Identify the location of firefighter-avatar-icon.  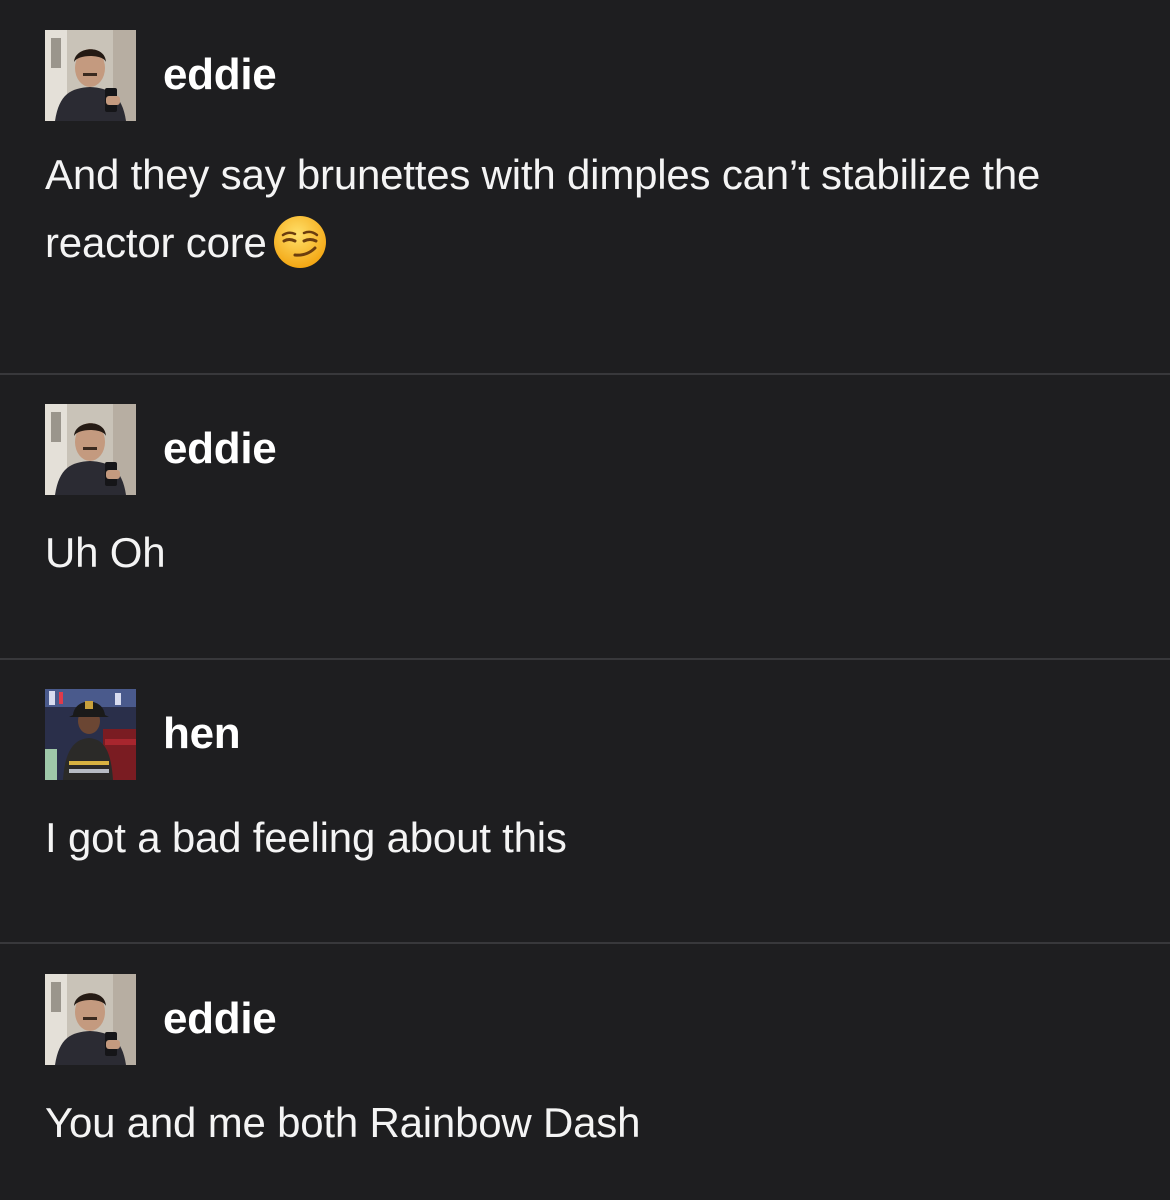
(90, 734).